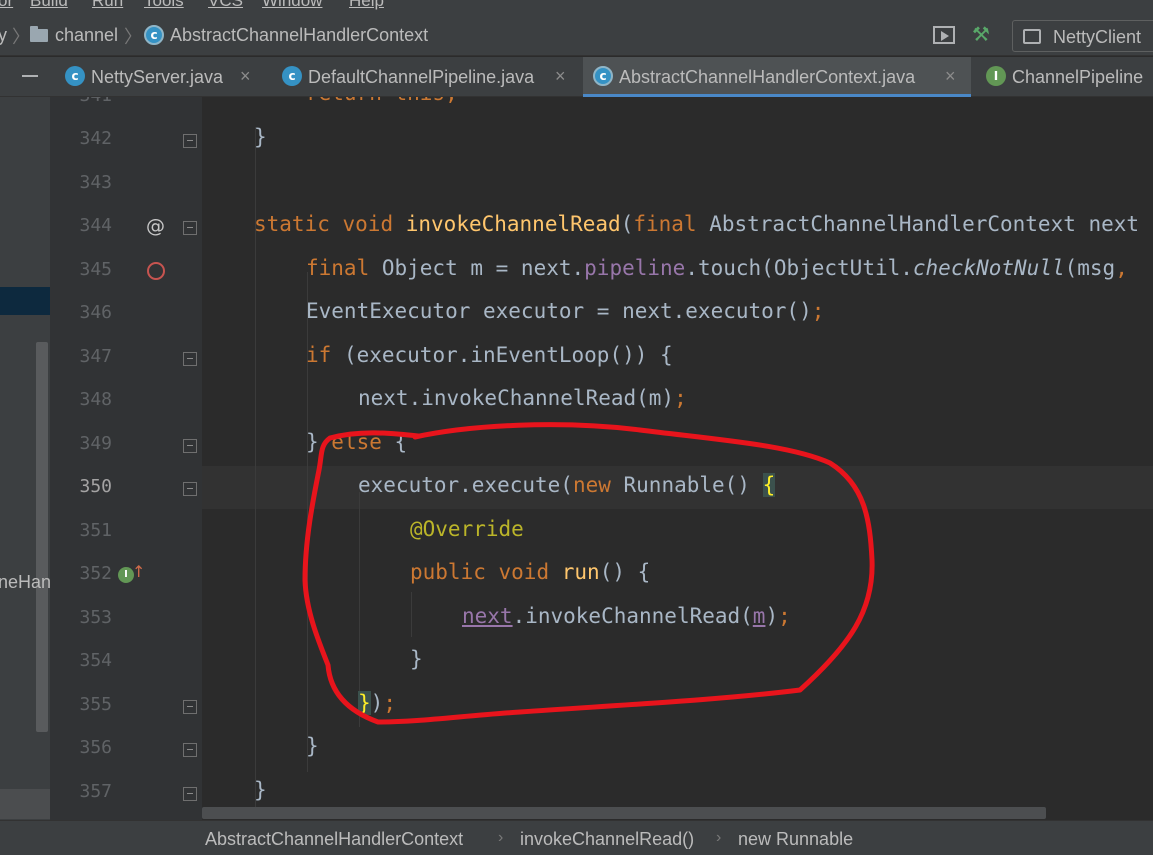 This screenshot has height=855, width=1153. Describe the element at coordinates (632, 616) in the screenshot. I see `code-text: .invokeChannelRead(` at that location.